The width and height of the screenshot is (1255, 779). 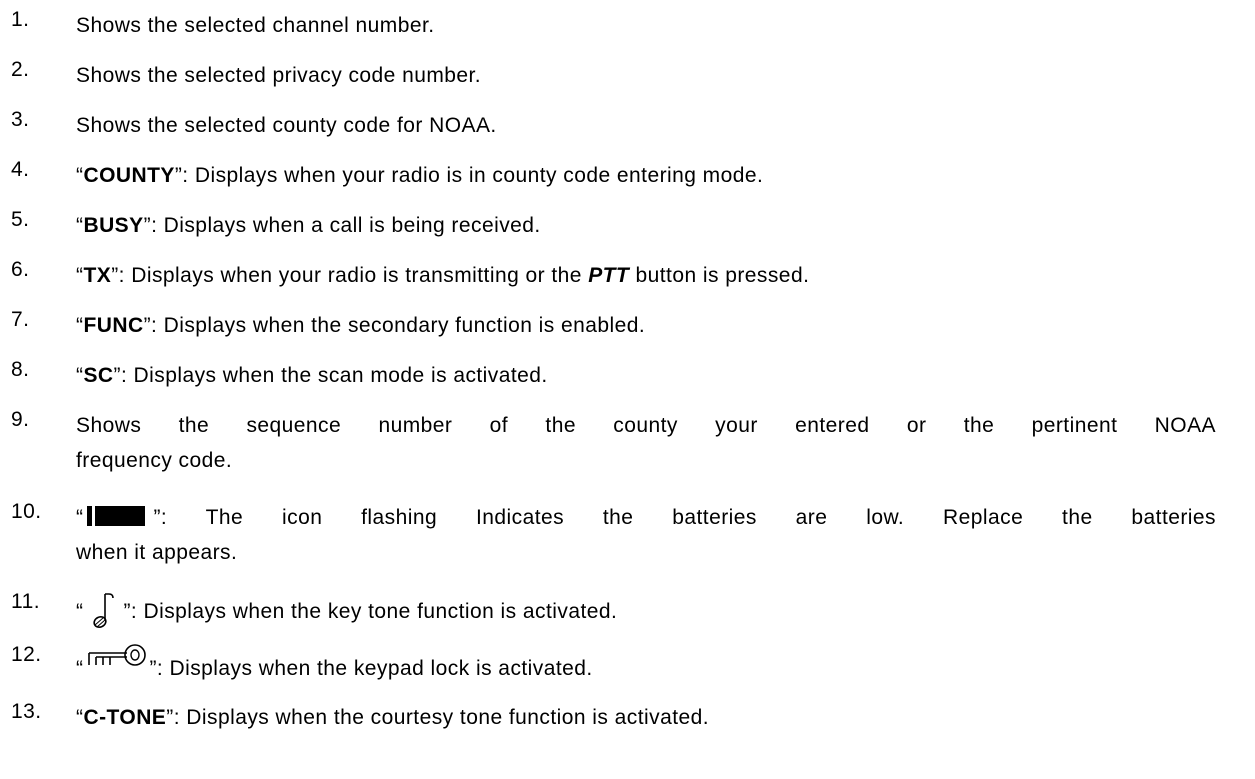 What do you see at coordinates (20, 219) in the screenshot?
I see `item-number: 5.` at bounding box center [20, 219].